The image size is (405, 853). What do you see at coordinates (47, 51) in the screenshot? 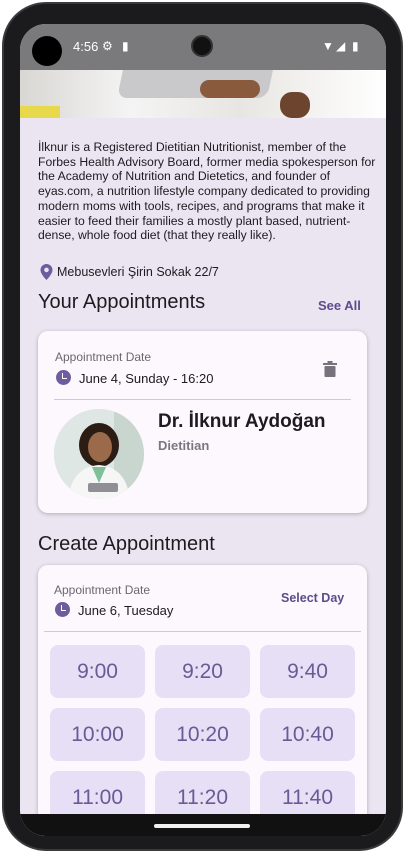
I see `front-camera-icon` at bounding box center [47, 51].